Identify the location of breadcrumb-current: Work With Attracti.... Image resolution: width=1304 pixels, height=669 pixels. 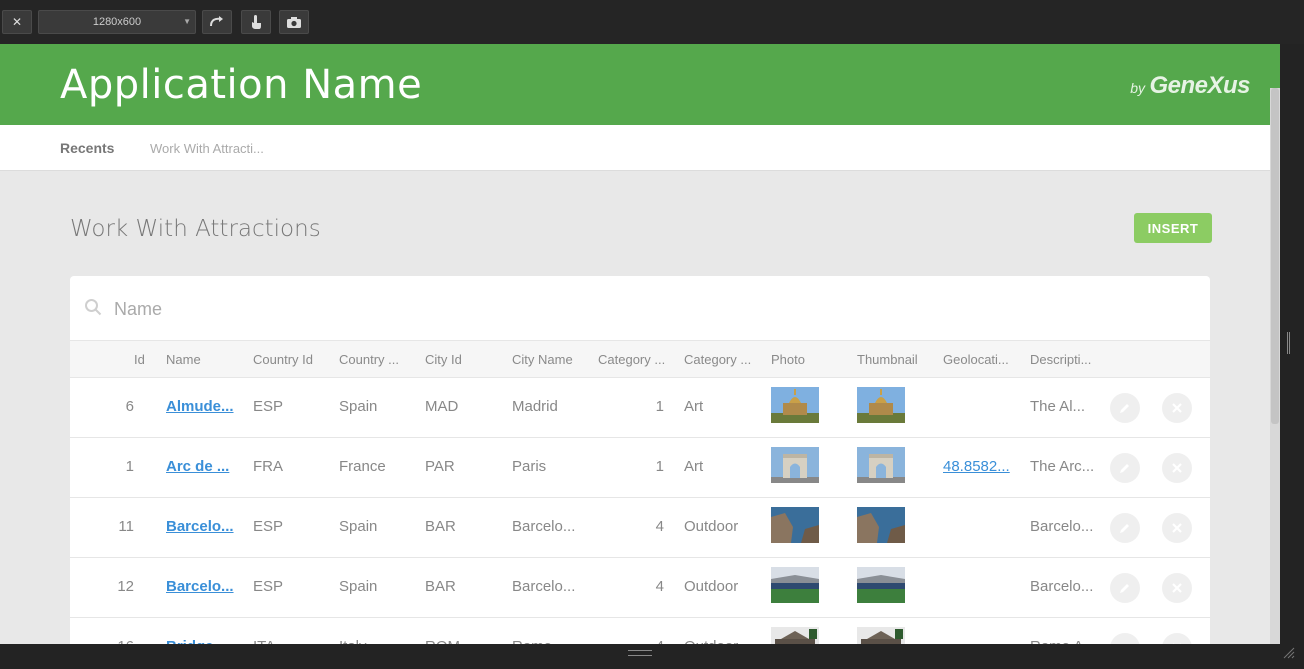
(207, 148).